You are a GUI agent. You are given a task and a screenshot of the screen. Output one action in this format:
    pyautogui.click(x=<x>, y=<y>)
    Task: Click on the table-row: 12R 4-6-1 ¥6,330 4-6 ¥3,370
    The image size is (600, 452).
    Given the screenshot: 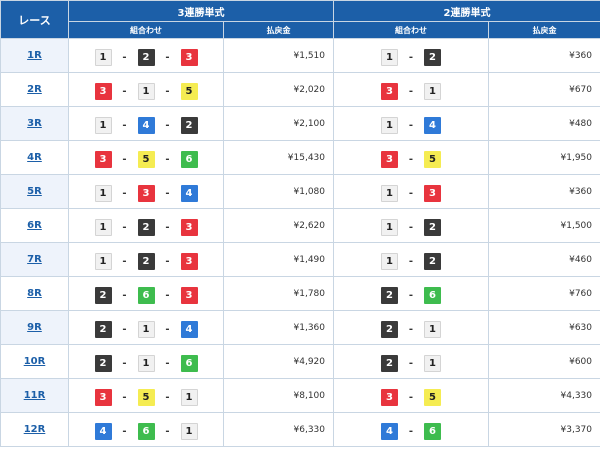 What is the action you would take?
    pyautogui.click(x=300, y=429)
    